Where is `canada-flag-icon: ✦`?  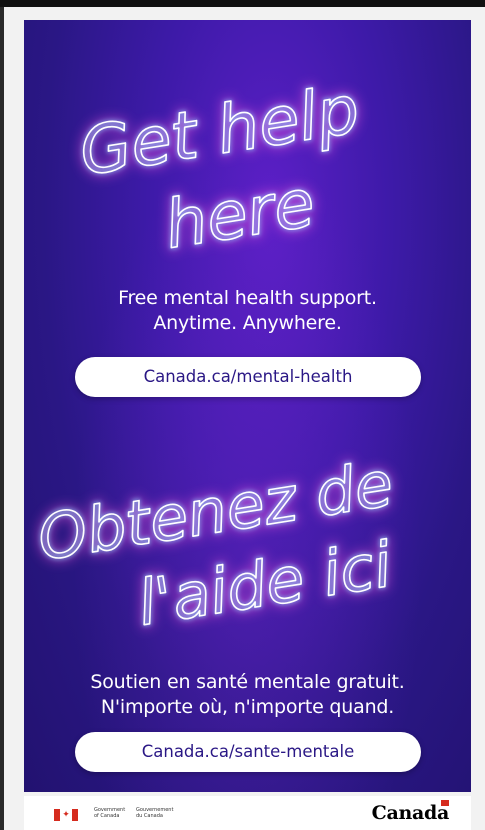 canada-flag-icon: ✦ is located at coordinates (66, 815).